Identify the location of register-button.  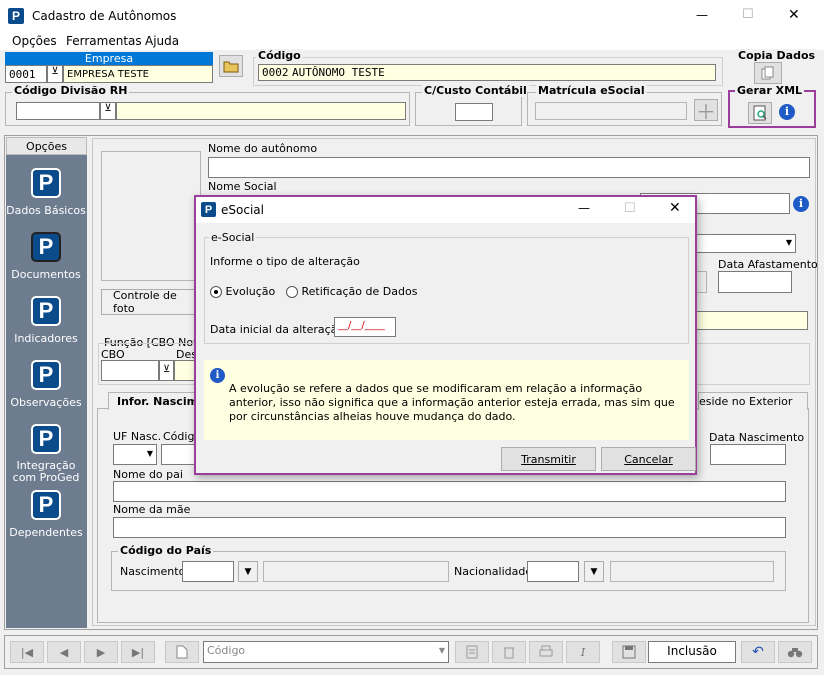
(472, 652).